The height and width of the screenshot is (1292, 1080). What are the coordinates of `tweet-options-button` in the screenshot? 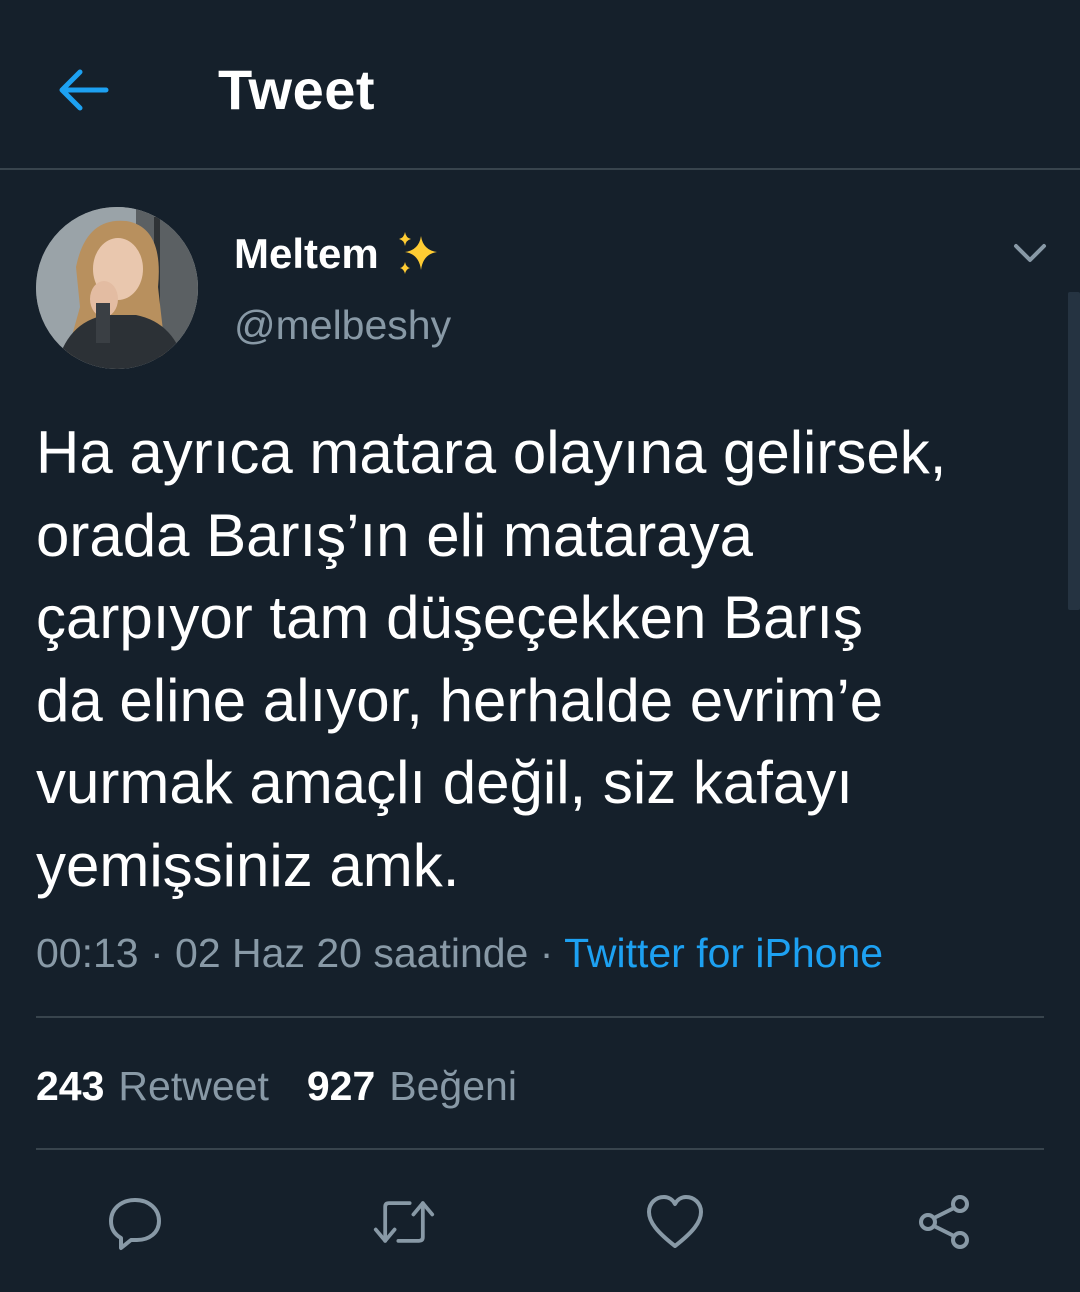 It's located at (1030, 252).